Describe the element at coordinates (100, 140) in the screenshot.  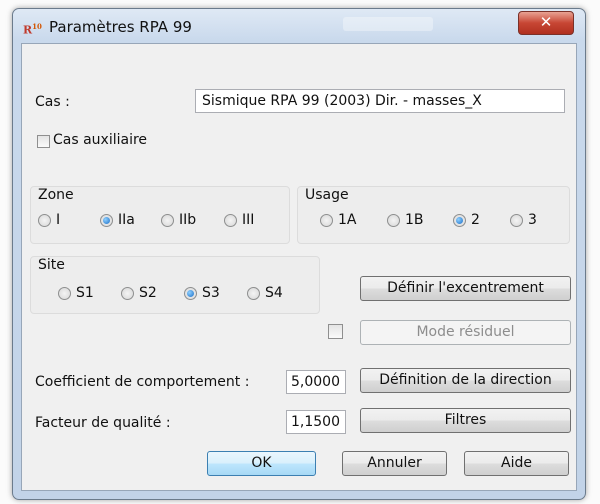
I see `cas-auxiliaire-label: Cas auxiliaire` at that location.